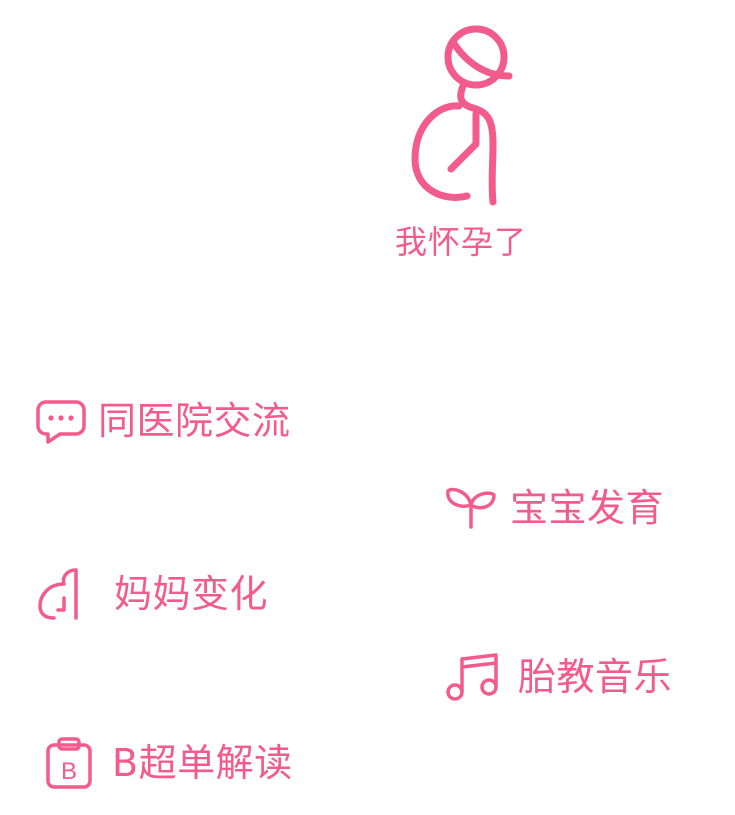  I want to click on ultrasound-report-button: B B超单解读, so click(169, 763).